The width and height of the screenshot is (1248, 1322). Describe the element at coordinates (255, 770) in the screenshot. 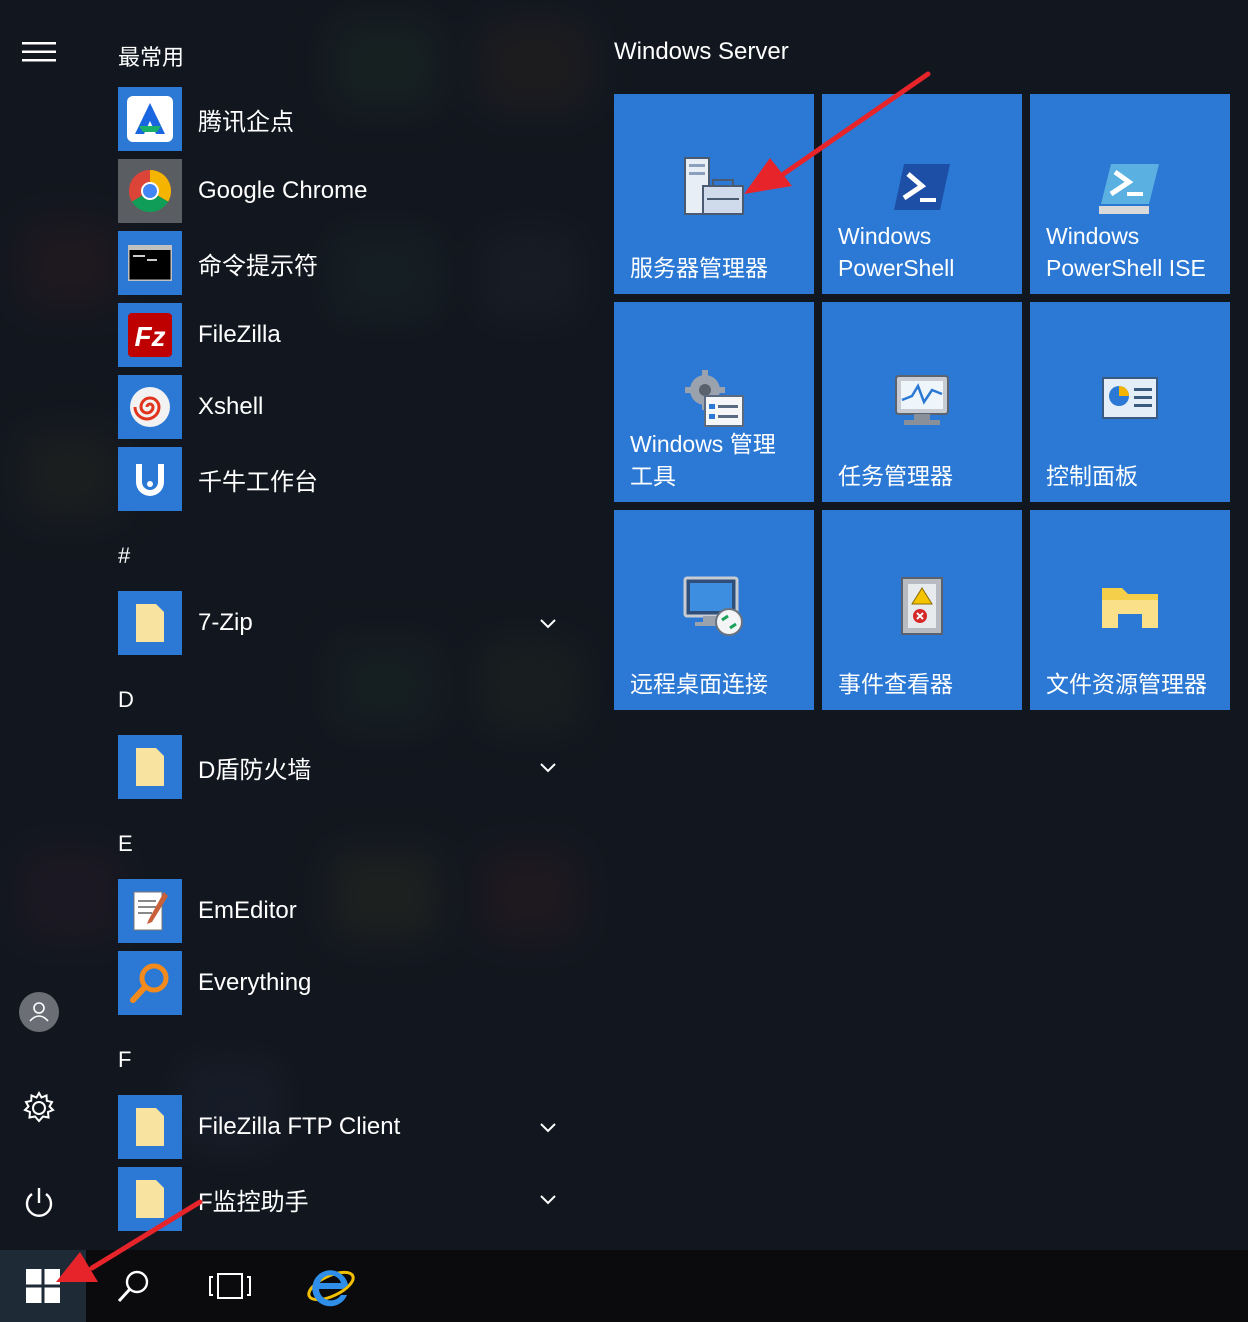

I see `app-label: D盾防火墙` at that location.